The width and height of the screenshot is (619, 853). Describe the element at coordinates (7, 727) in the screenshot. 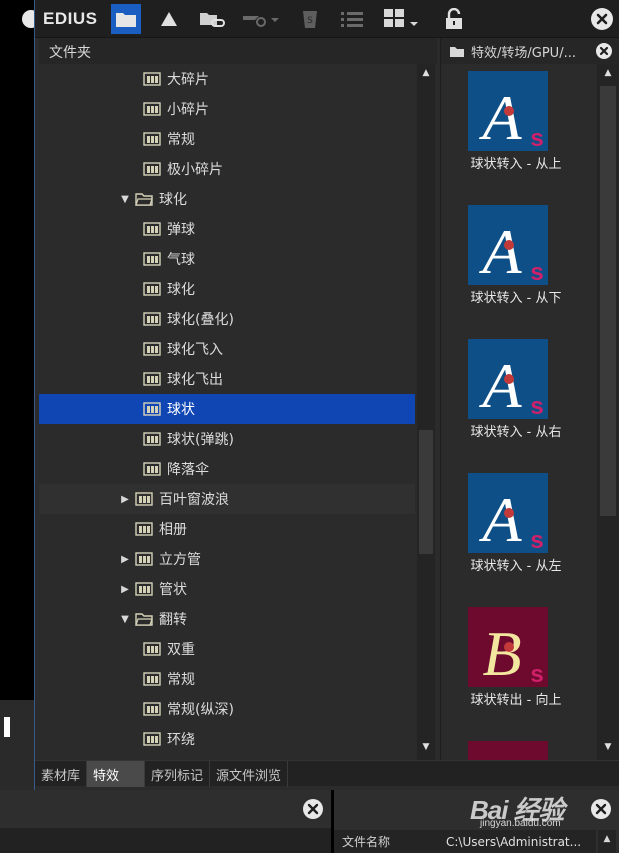

I see `playhead-marker` at that location.